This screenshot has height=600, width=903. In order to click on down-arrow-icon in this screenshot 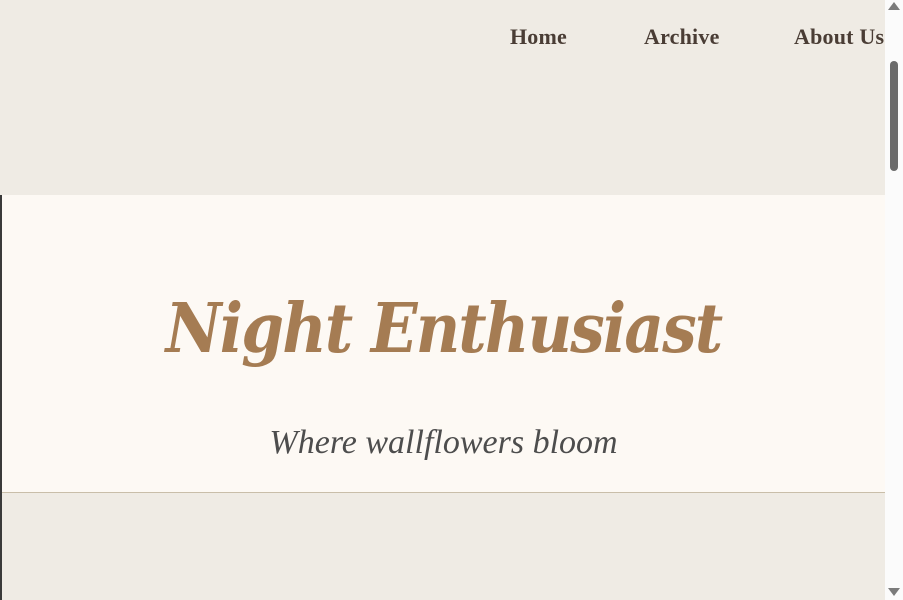, I will do `click(894, 592)`.